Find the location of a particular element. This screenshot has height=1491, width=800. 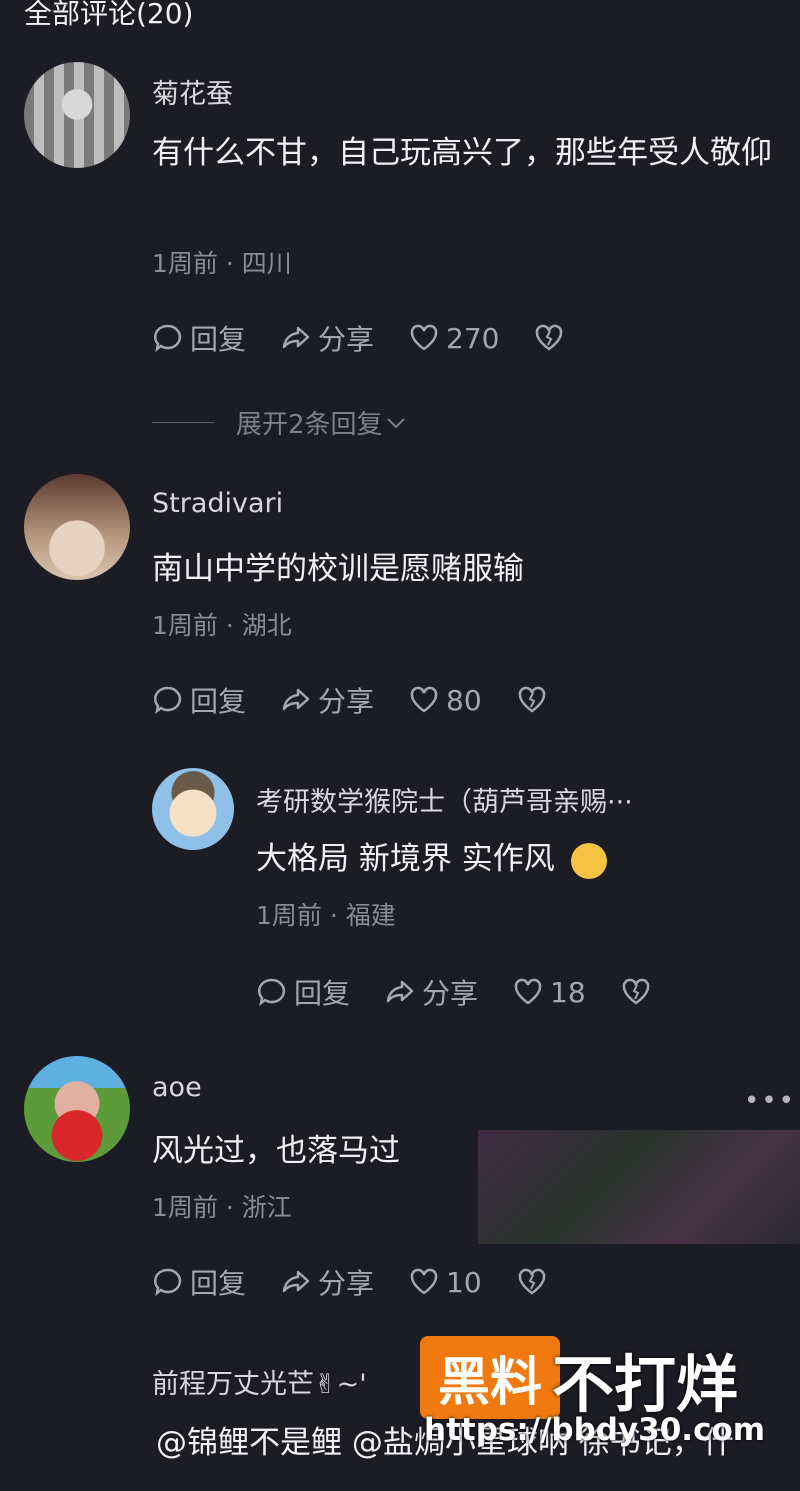

comment-meta: 1周前 · 浙江 is located at coordinates (222, 1207).